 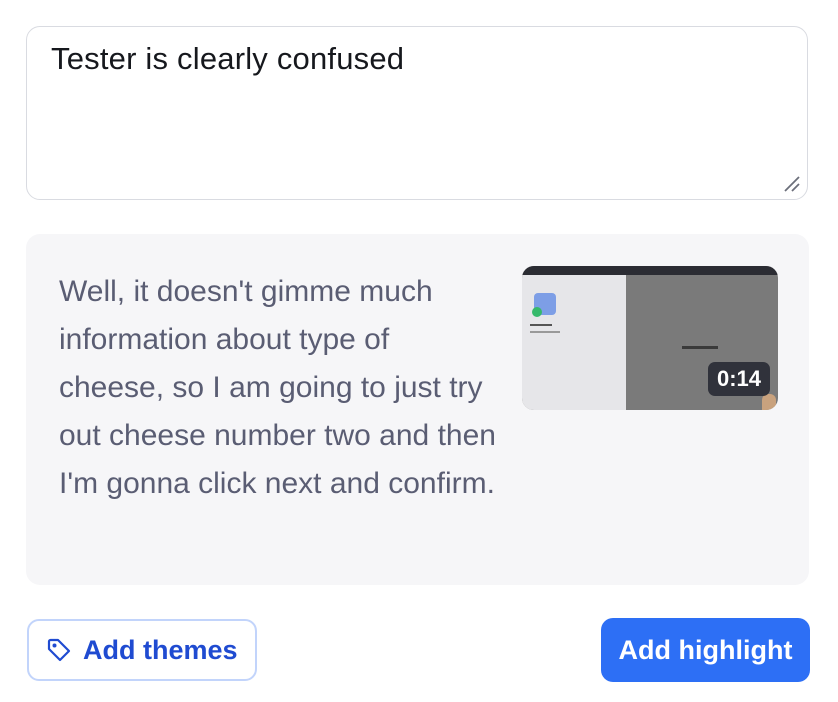 What do you see at coordinates (700, 347) in the screenshot?
I see `thumbnail-center-text` at bounding box center [700, 347].